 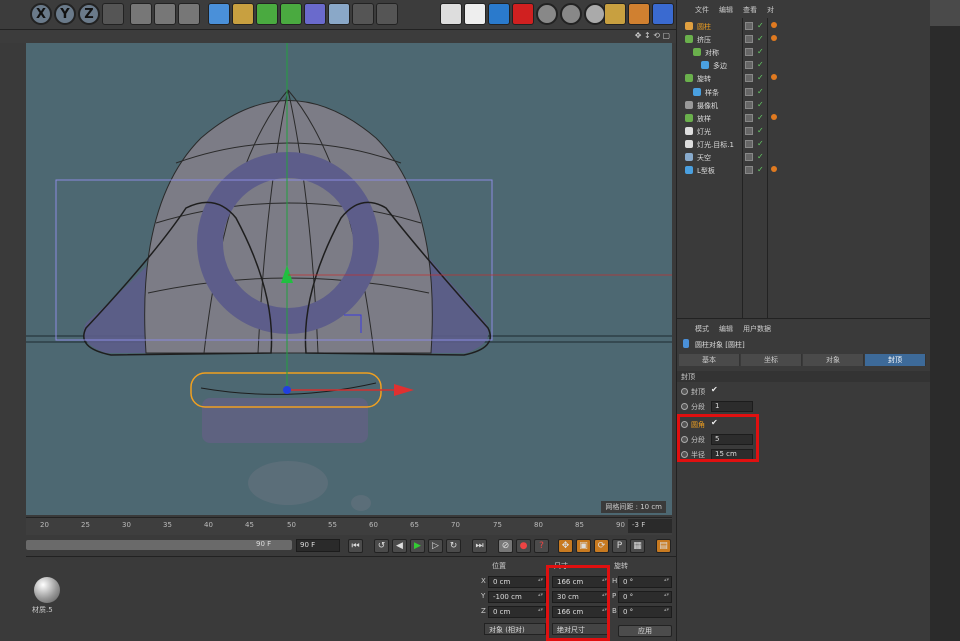 What do you see at coordinates (652, 35) in the screenshot?
I see `viewport-nav-icon: ✥ ↕ ⟲ ▢` at bounding box center [652, 35].